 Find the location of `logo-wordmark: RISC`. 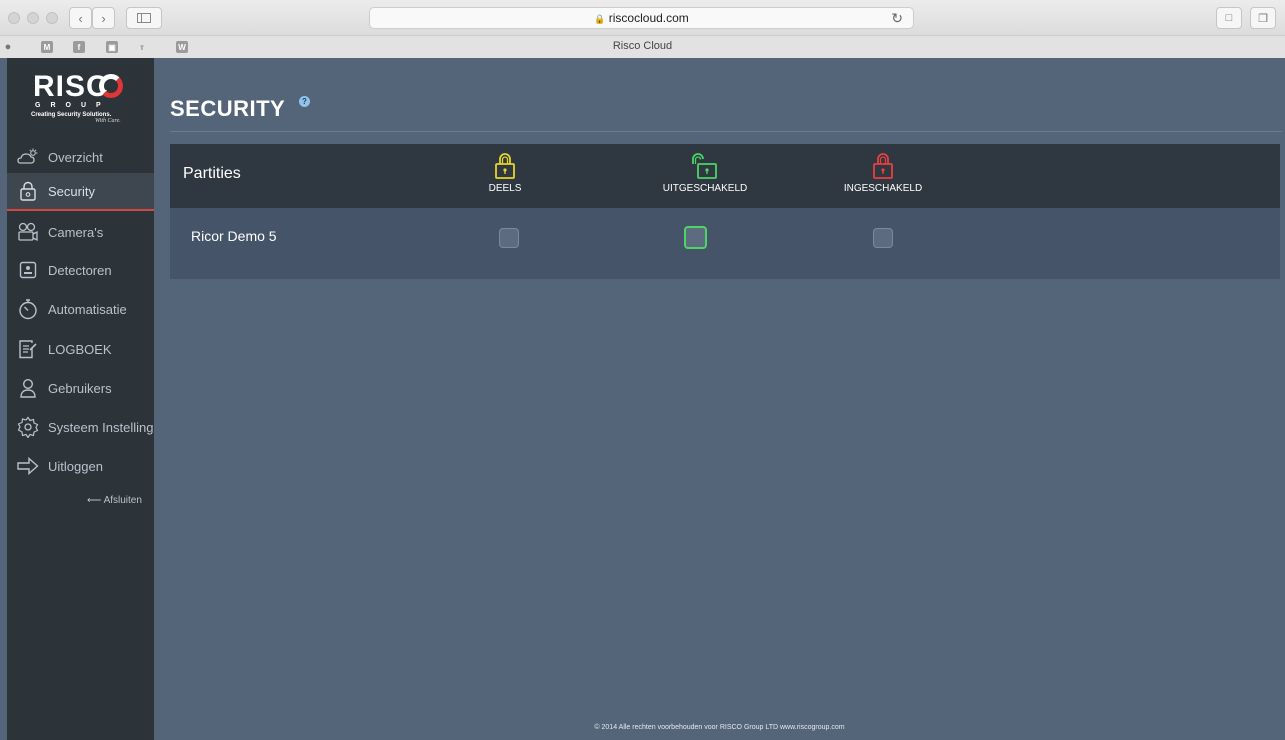

logo-wordmark: RISC is located at coordinates (71, 86).